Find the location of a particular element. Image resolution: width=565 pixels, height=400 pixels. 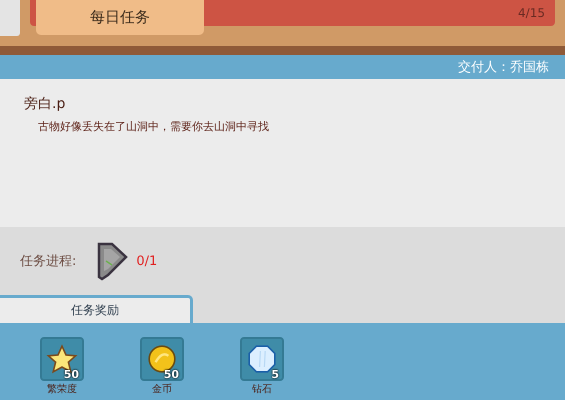

side-tab is located at coordinates (10, 18).